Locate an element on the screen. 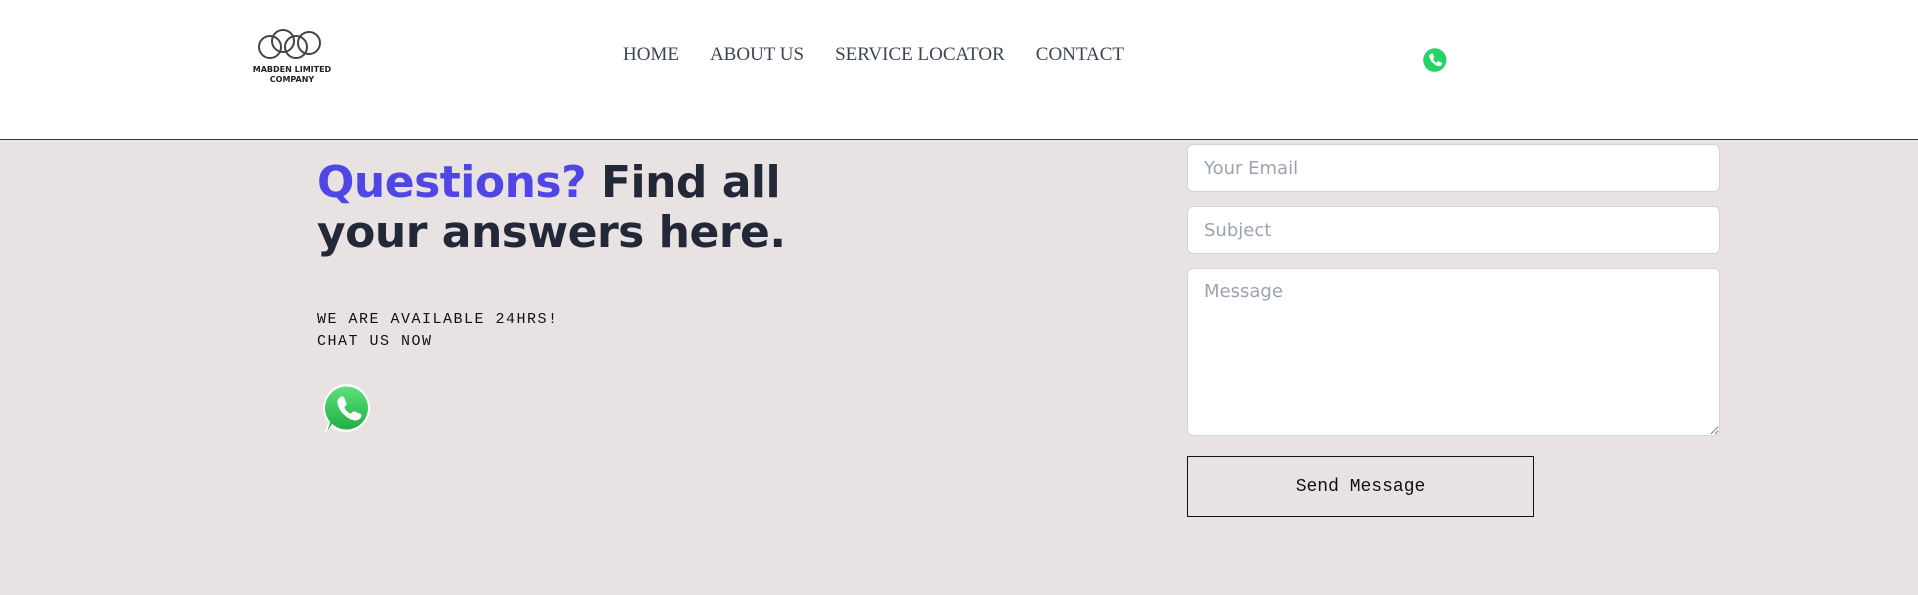 This screenshot has width=1918, height=595. send-message-button: Send Message is located at coordinates (1360, 486).